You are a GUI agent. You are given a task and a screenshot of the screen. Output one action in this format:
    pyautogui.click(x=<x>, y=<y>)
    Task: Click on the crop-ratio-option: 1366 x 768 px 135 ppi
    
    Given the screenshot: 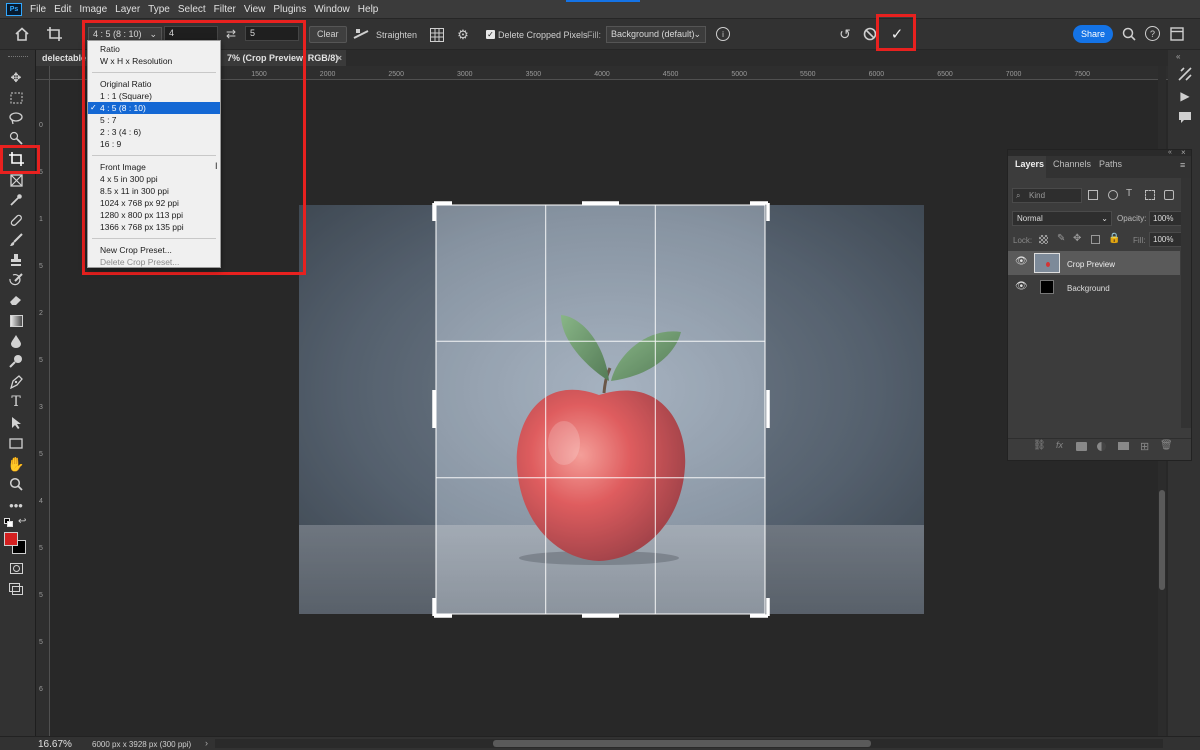 What is the action you would take?
    pyautogui.click(x=154, y=227)
    